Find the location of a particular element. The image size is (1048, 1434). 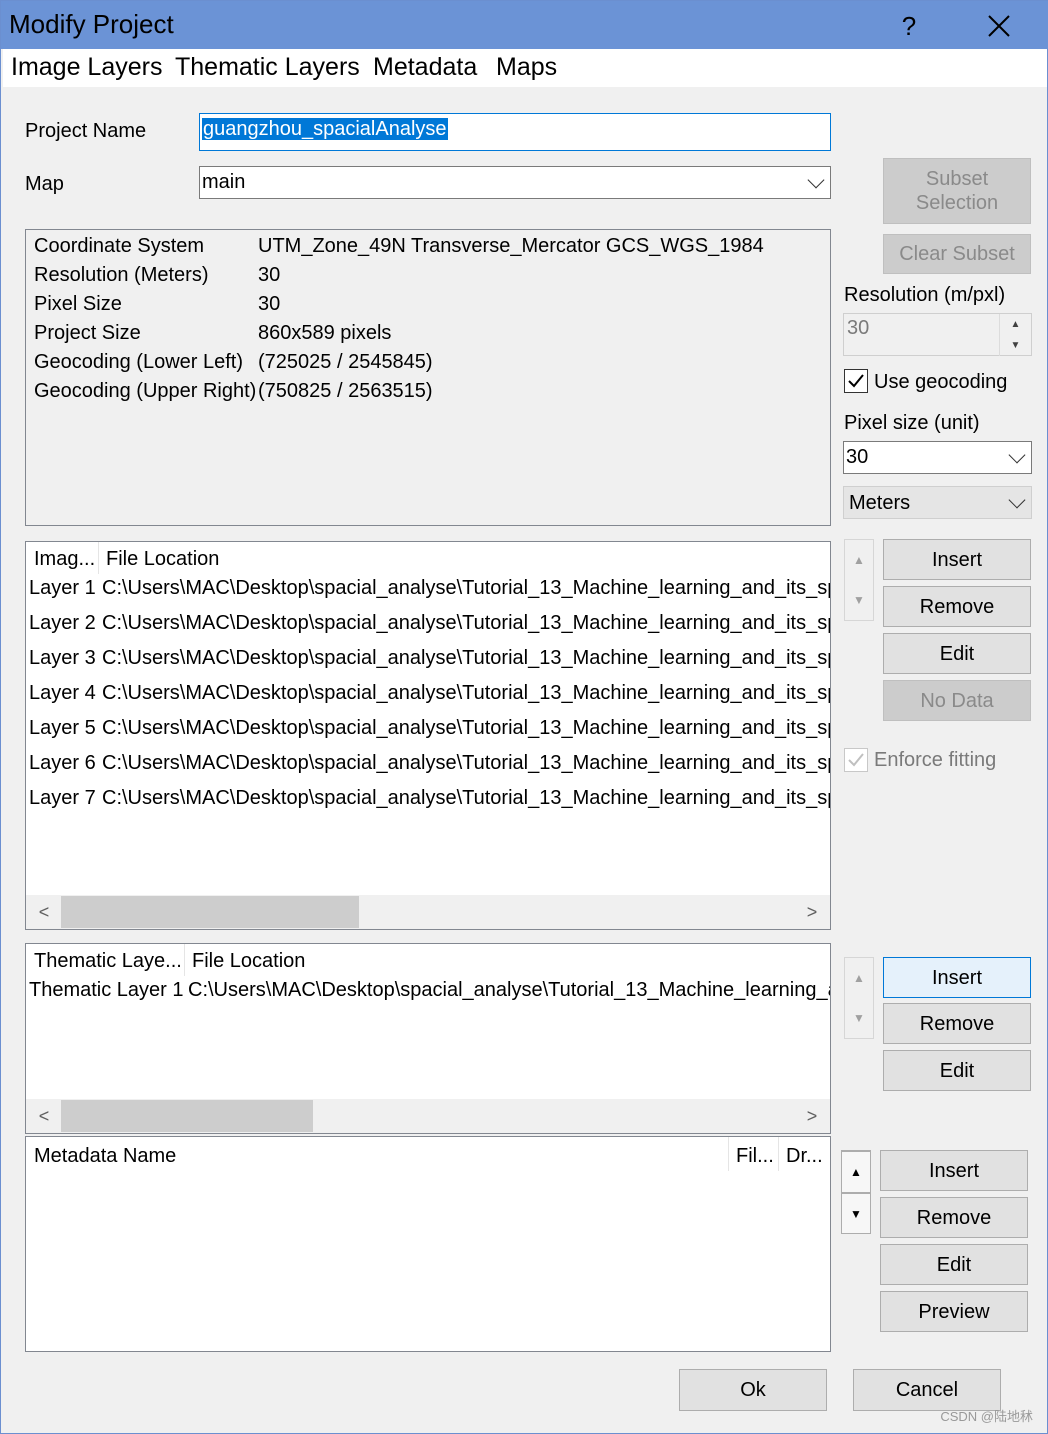

menu-image-layers: Image Layers is located at coordinates (86, 67).